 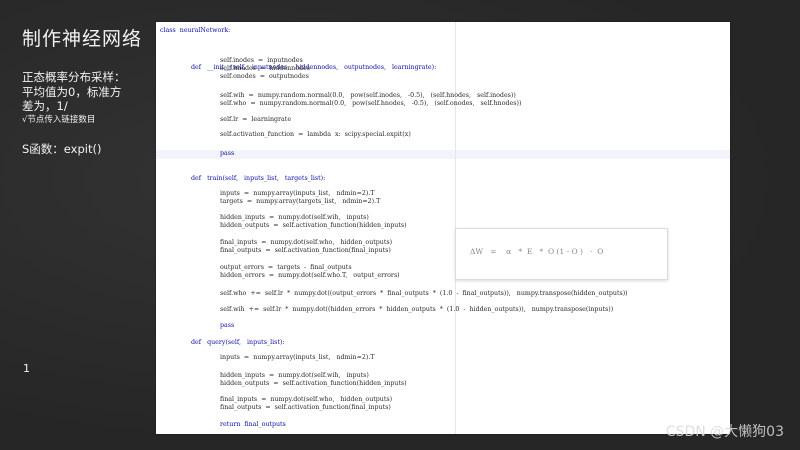 I want to click on slide-title: 制作神经网络, so click(x=82, y=39).